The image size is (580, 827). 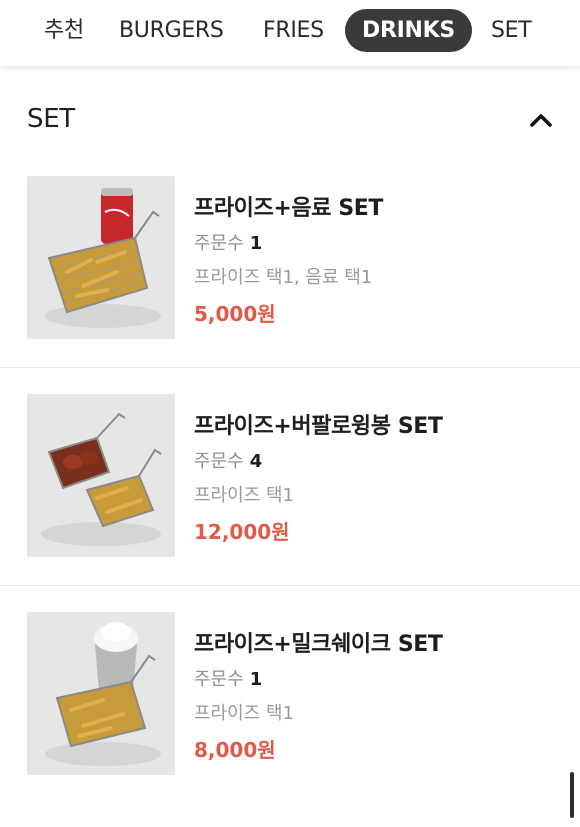 What do you see at coordinates (408, 30) in the screenshot?
I see `tab-drinks: DRINKS` at bounding box center [408, 30].